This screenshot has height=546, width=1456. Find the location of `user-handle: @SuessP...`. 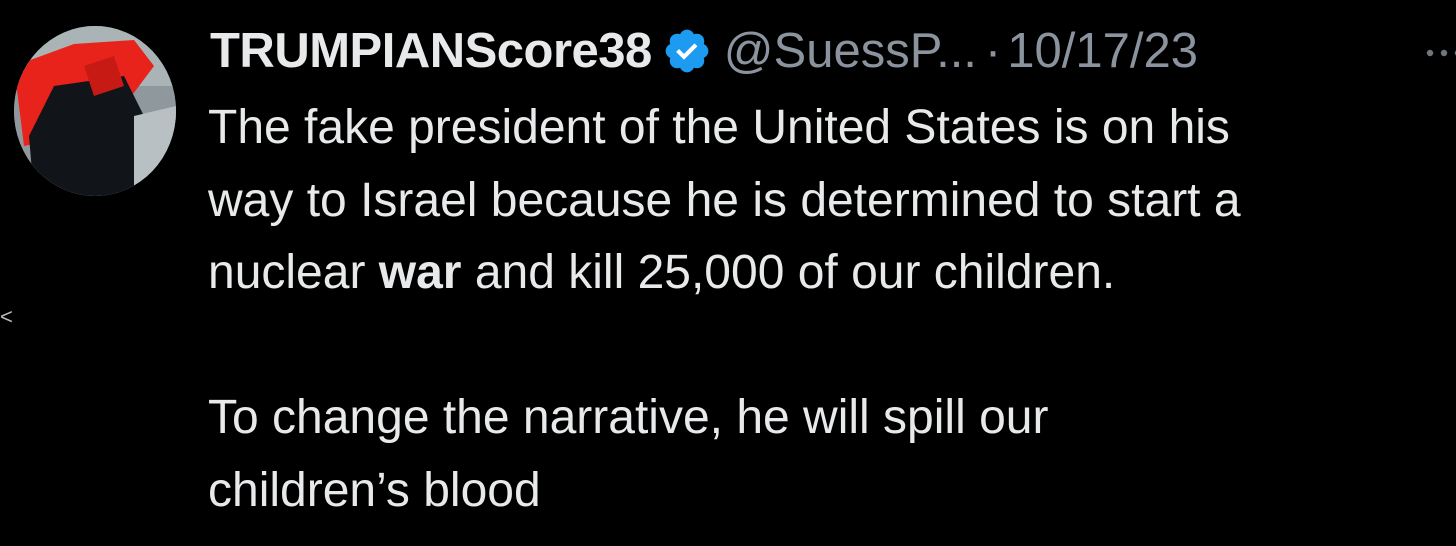

user-handle: @SuessP... is located at coordinates (850, 51).